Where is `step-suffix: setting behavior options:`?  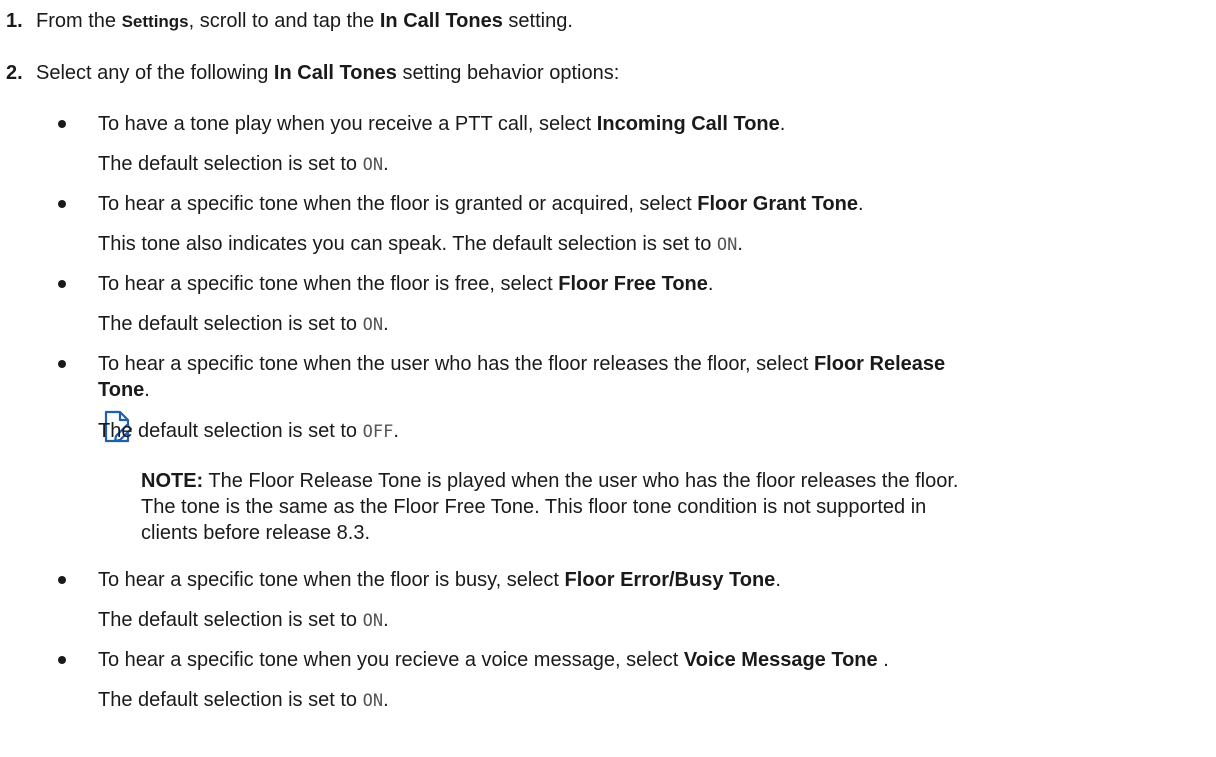
step-suffix: setting behavior options: is located at coordinates (508, 73).